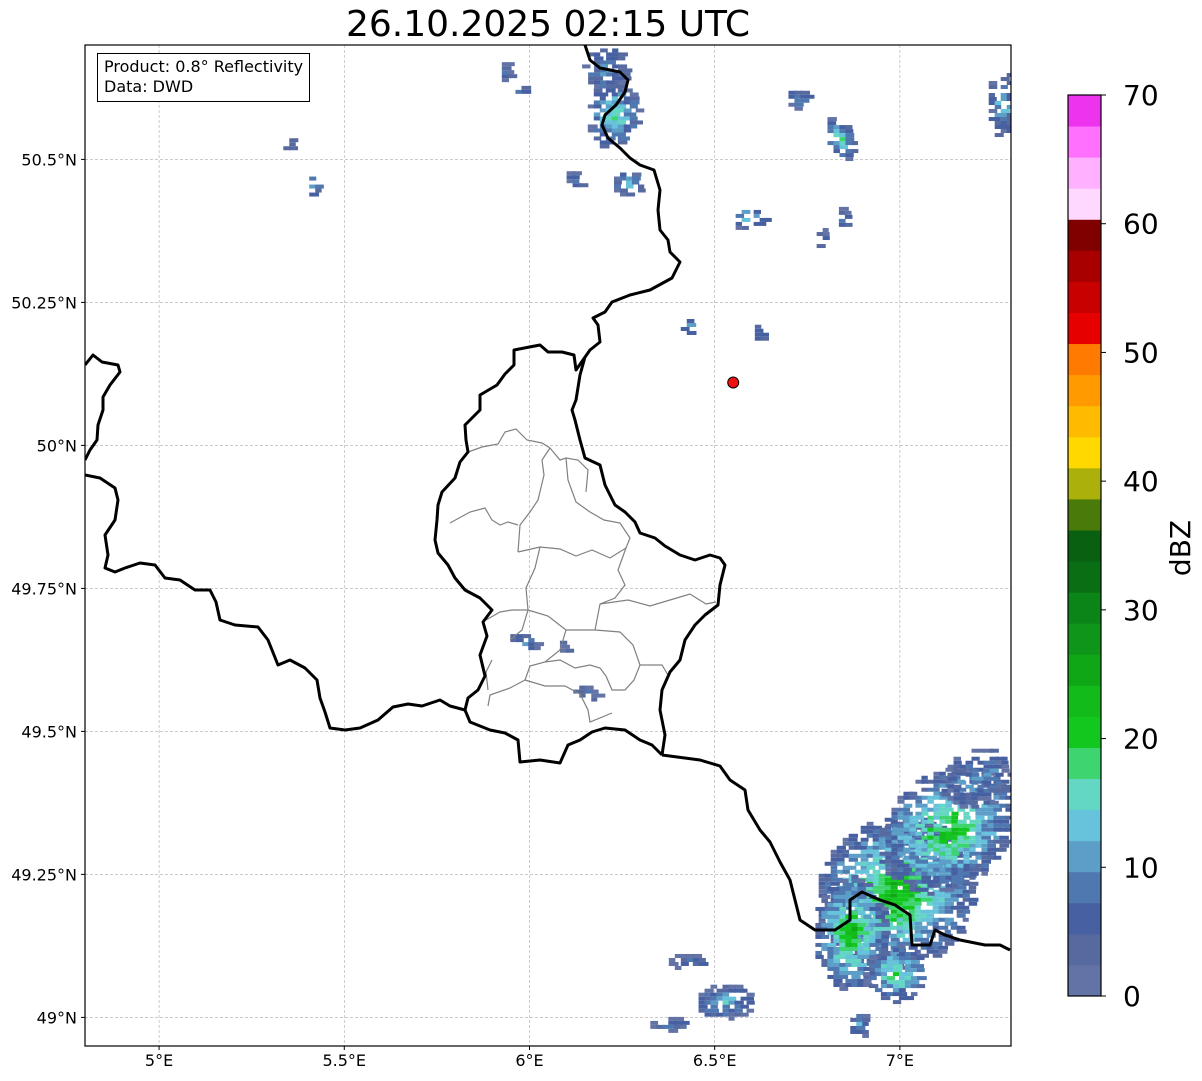 This screenshot has height=1081, width=1202. Describe the element at coordinates (344, 1060) in the screenshot. I see `tick-label-lon: 5.5°E` at that location.